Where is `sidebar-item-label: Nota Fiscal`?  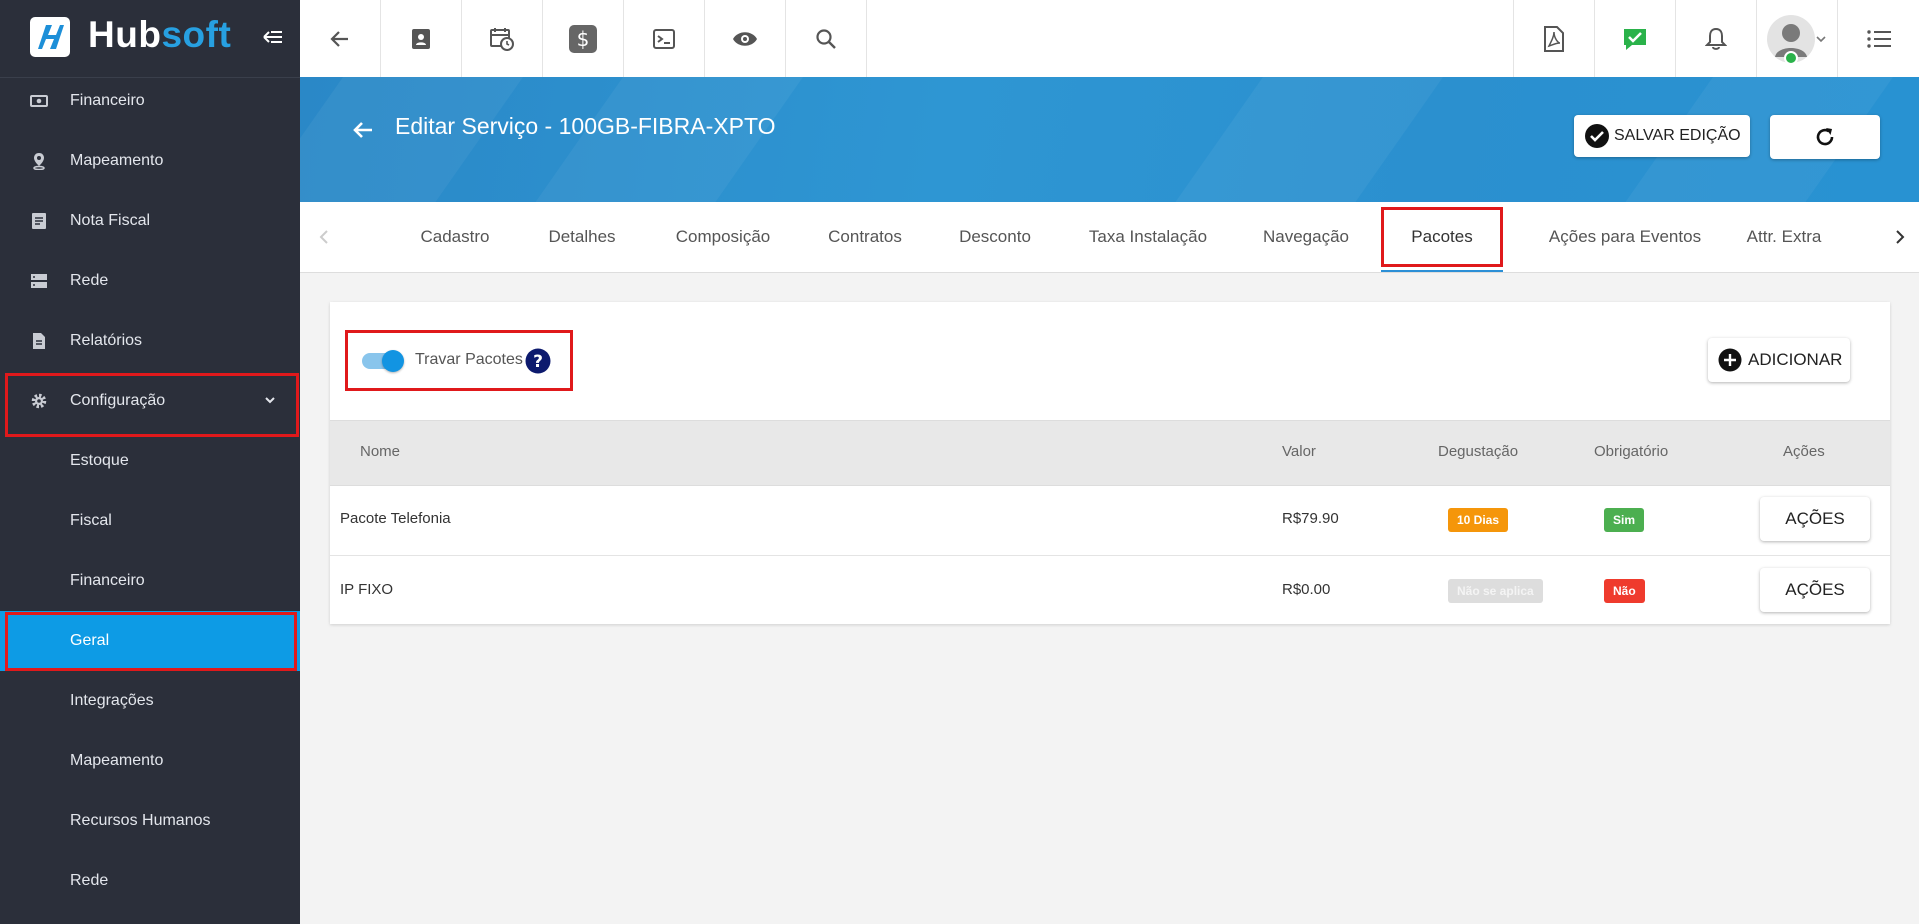 sidebar-item-label: Nota Fiscal is located at coordinates (110, 220).